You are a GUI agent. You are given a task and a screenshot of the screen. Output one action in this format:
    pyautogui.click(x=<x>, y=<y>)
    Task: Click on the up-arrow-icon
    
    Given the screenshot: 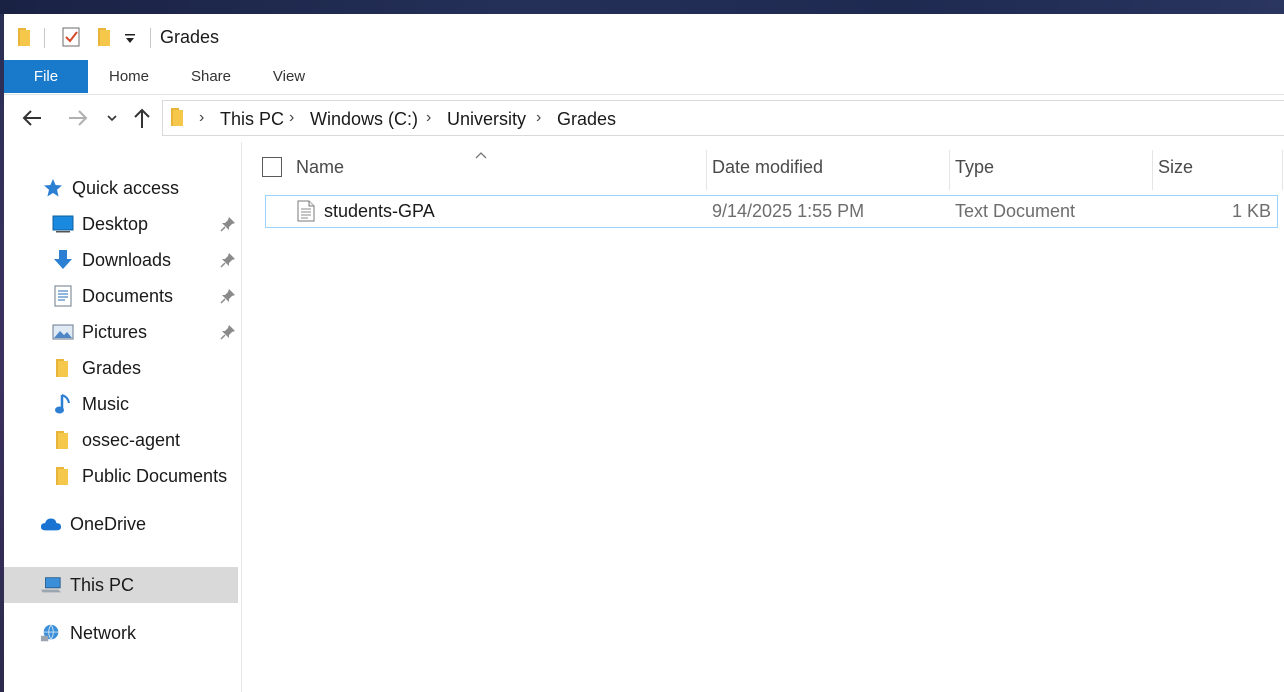 What is the action you would take?
    pyautogui.click(x=142, y=118)
    